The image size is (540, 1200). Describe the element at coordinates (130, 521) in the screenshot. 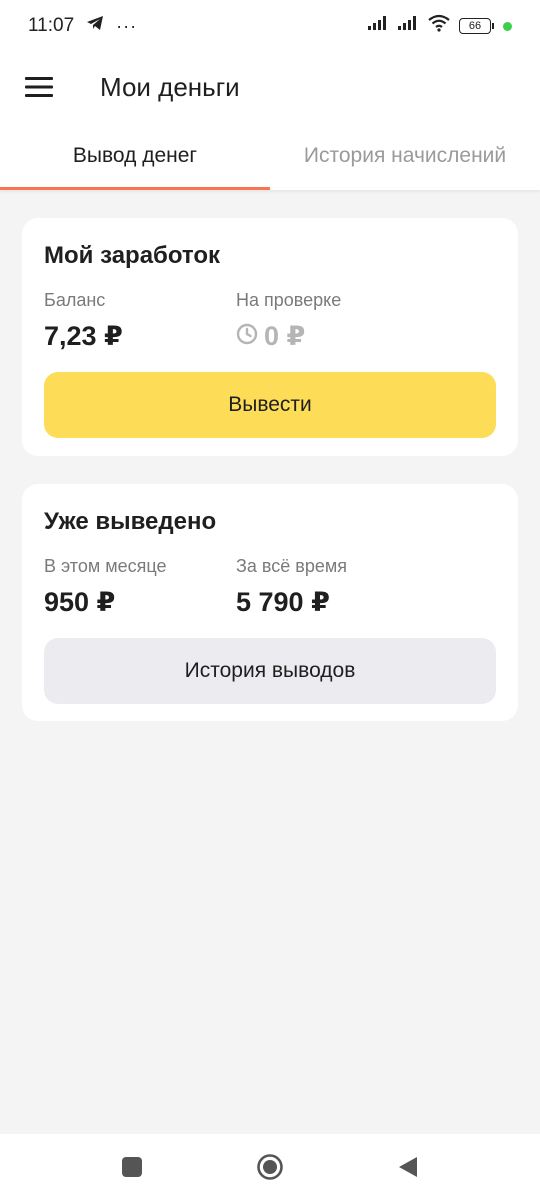

I see `withdrawn-title: Уже выведено` at that location.